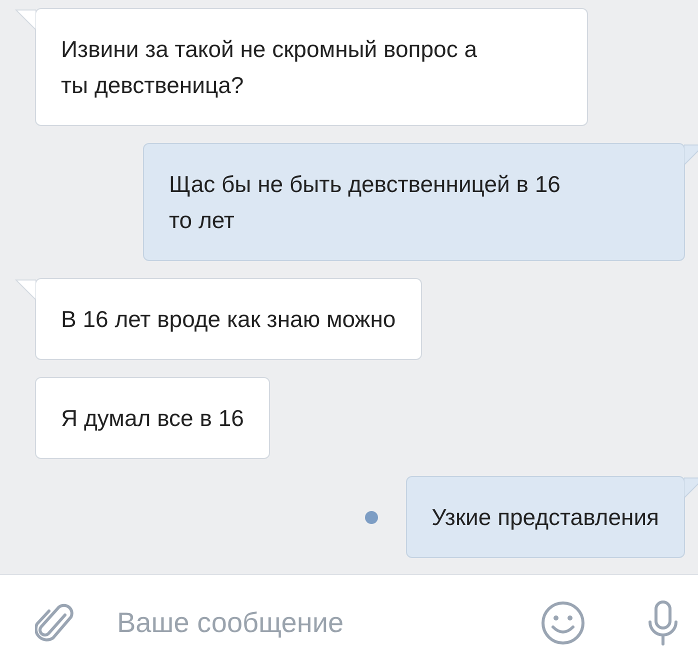  I want to click on message-bubble: Я думал все в 16, so click(152, 418).